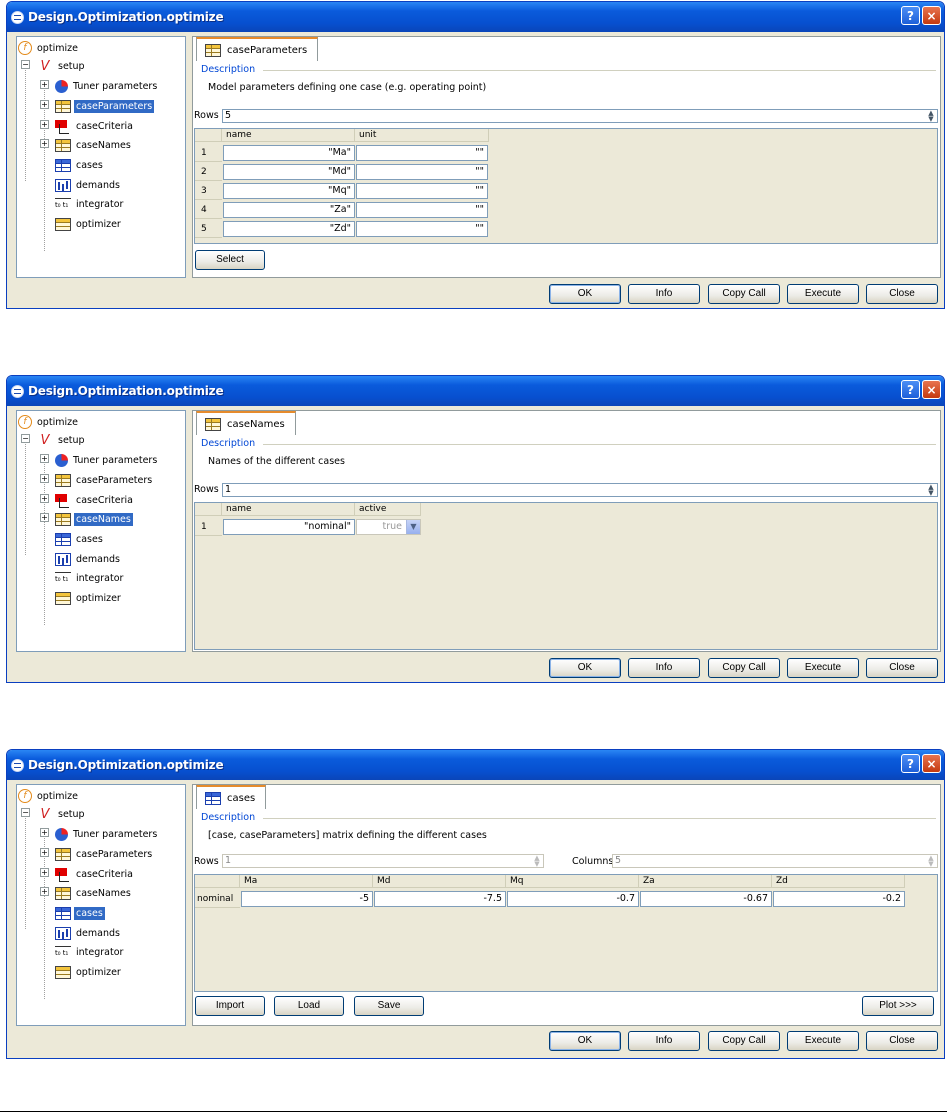 The image size is (947, 1114). I want to click on import-button: Import, so click(230, 1006).